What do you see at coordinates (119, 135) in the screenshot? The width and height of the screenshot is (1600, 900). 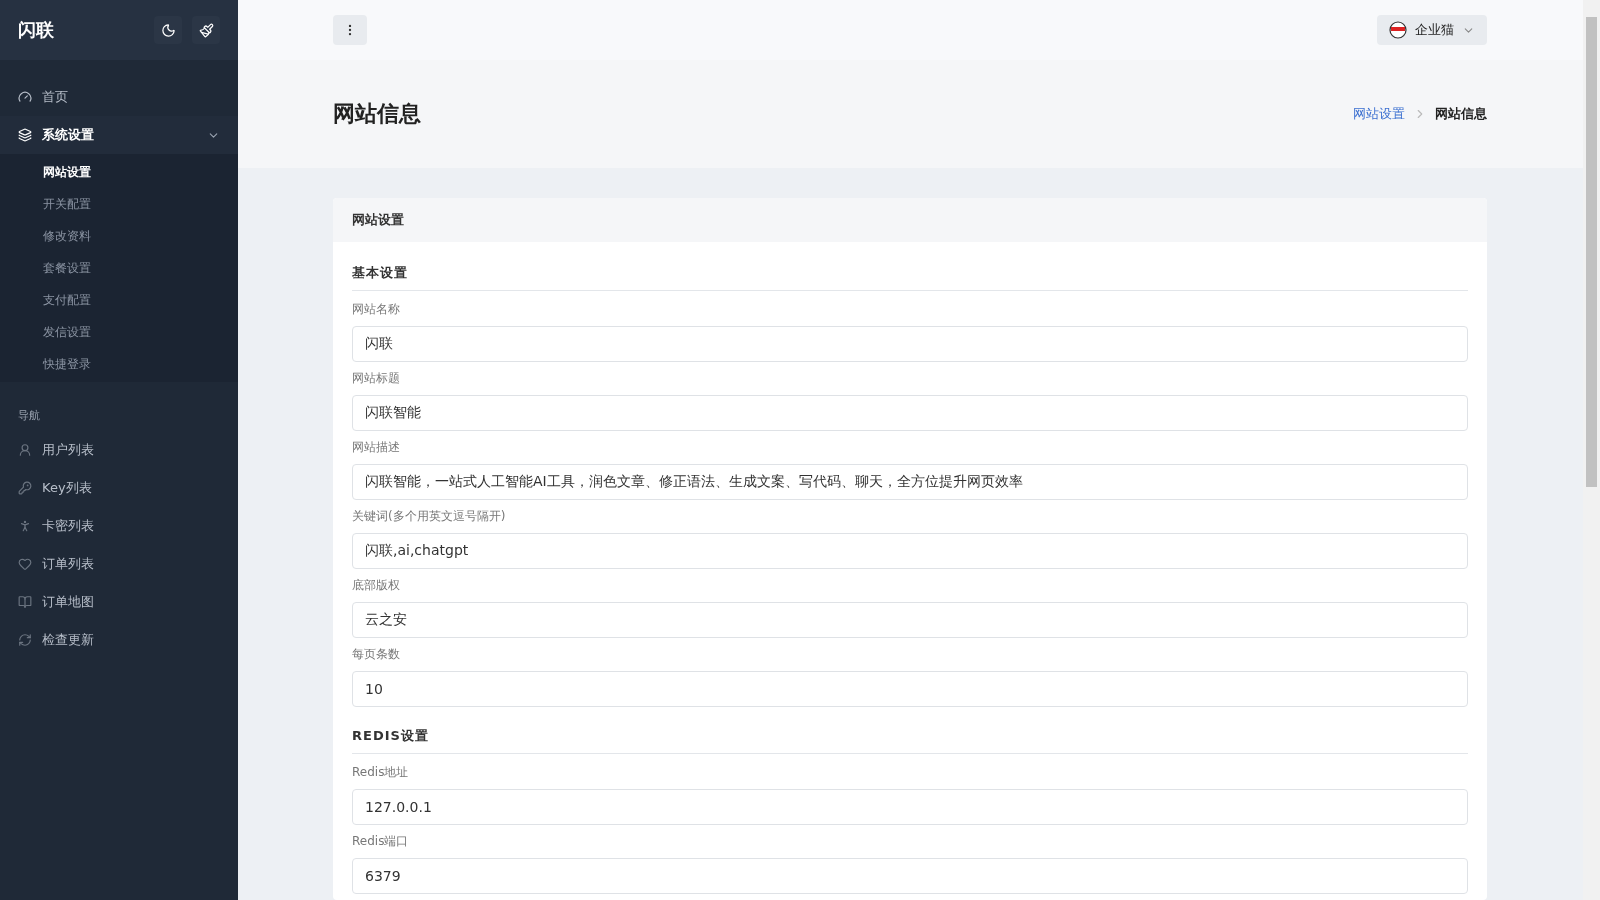 I see `menu-item: 系统设置` at bounding box center [119, 135].